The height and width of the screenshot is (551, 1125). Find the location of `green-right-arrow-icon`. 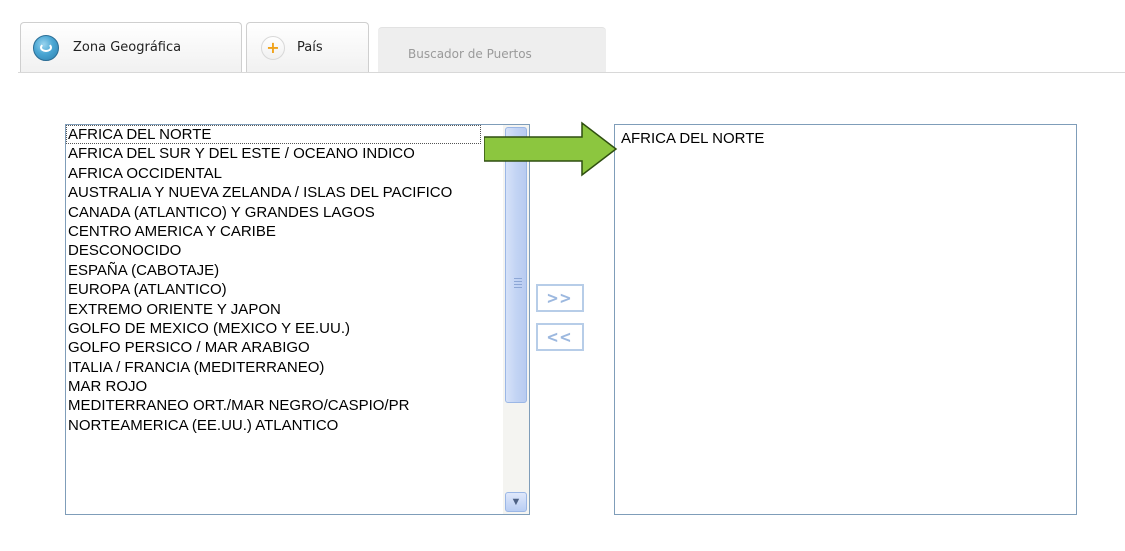

green-right-arrow-icon is located at coordinates (551, 149).